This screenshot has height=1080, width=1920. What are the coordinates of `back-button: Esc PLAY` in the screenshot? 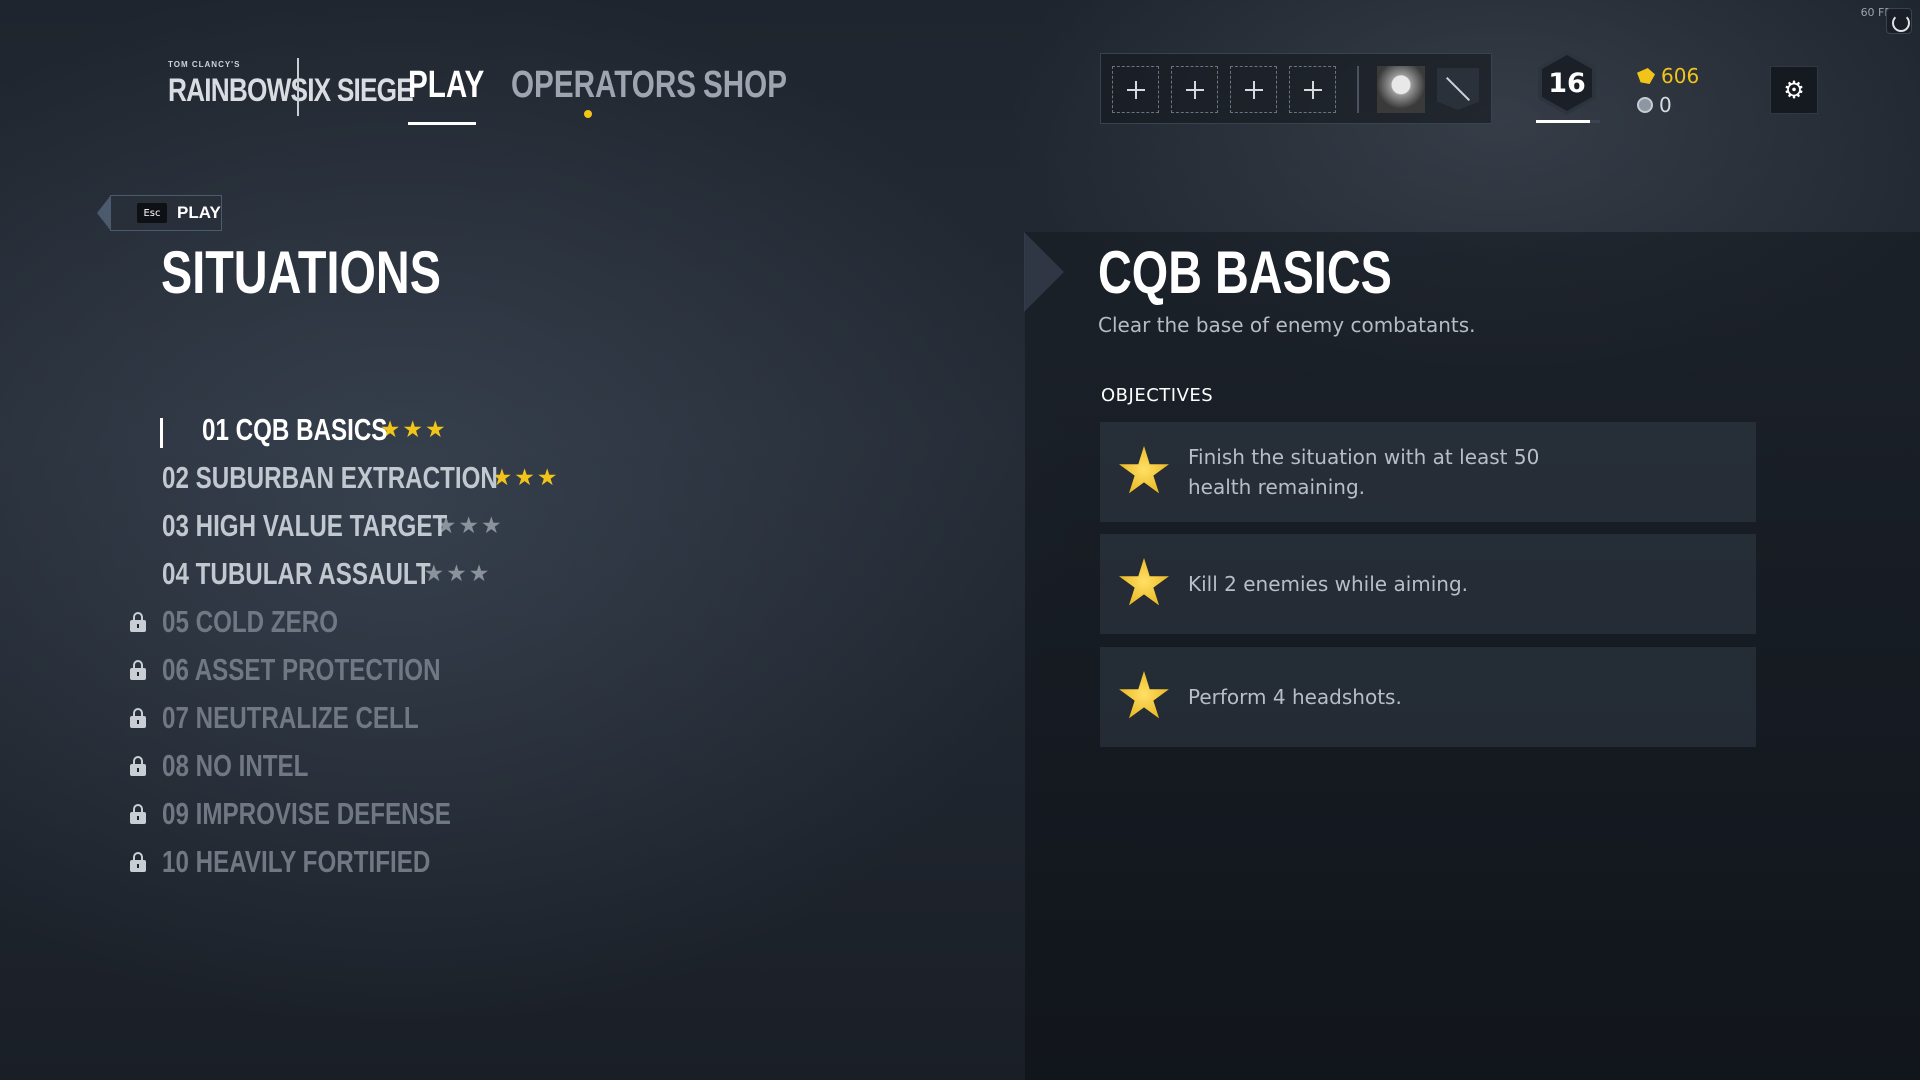 It's located at (159, 213).